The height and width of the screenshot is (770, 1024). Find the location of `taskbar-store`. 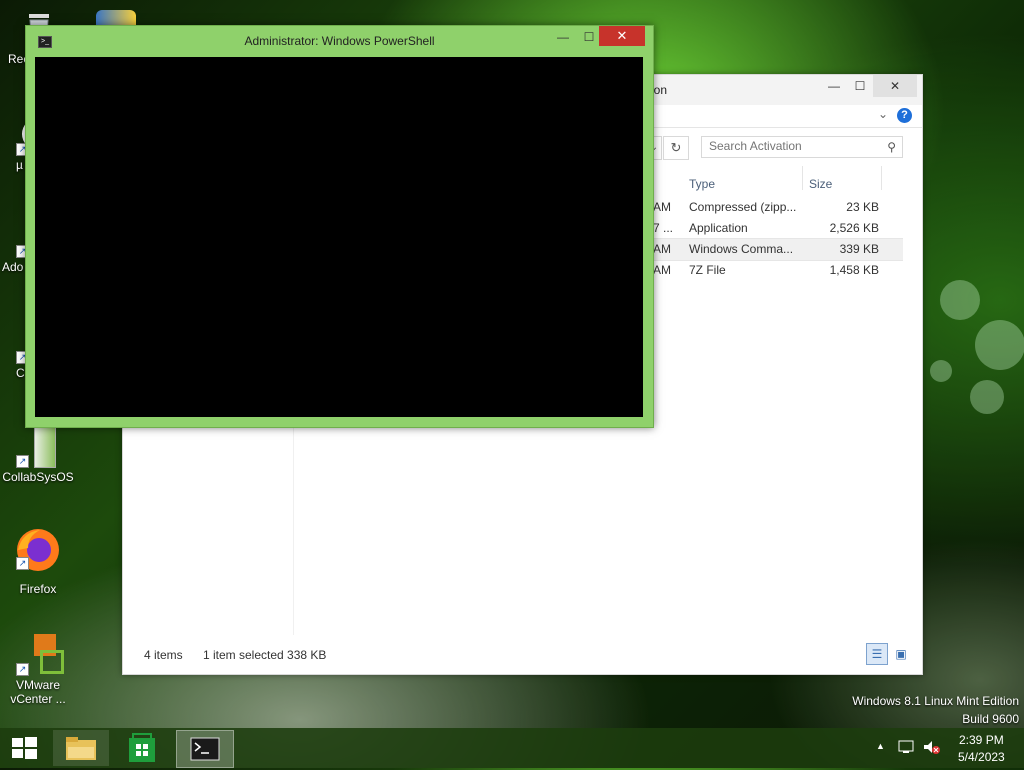

taskbar-store is located at coordinates (143, 748).